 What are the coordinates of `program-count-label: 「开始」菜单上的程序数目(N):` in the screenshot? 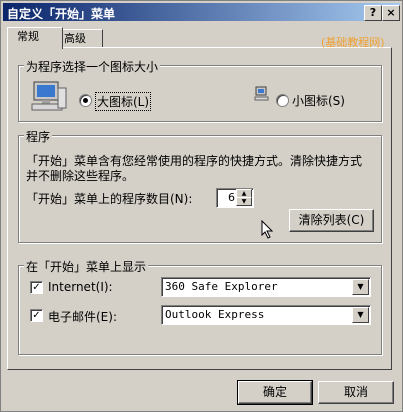 It's located at (109, 199).